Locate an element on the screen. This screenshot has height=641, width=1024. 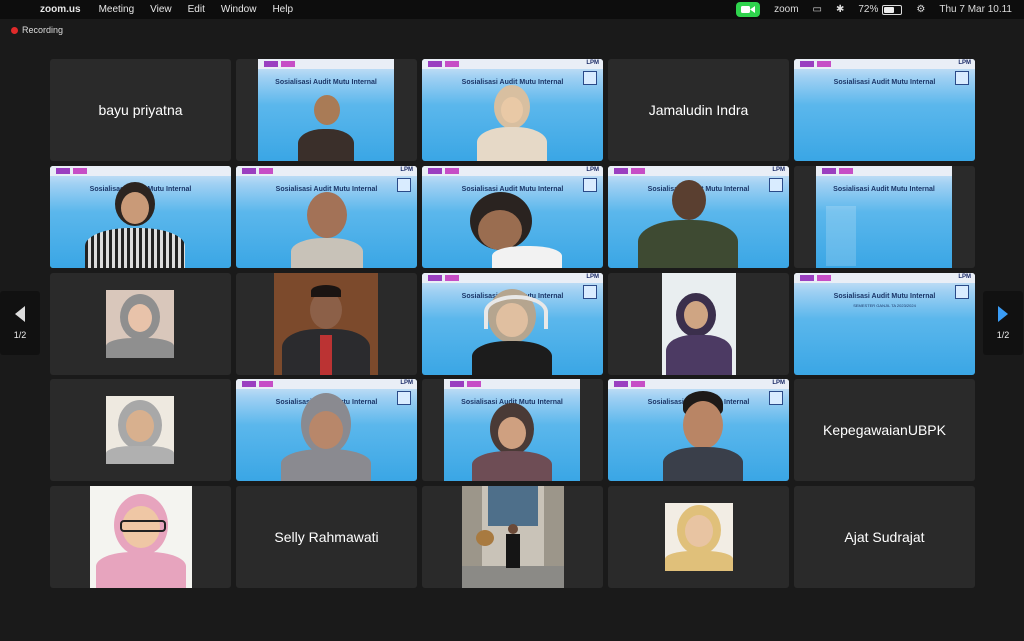
participant-name: bayu priyatna is located at coordinates (140, 110).